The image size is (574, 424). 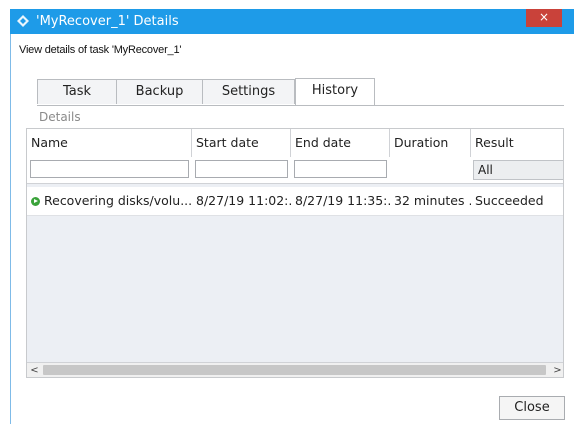 What do you see at coordinates (23, 21) in the screenshot?
I see `app-logo-icon` at bounding box center [23, 21].